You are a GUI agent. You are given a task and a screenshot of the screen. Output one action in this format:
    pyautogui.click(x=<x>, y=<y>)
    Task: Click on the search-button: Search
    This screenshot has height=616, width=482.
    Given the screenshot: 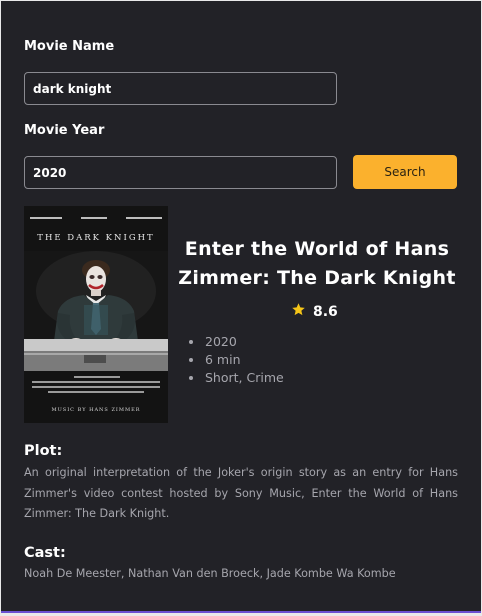 What is the action you would take?
    pyautogui.click(x=405, y=172)
    